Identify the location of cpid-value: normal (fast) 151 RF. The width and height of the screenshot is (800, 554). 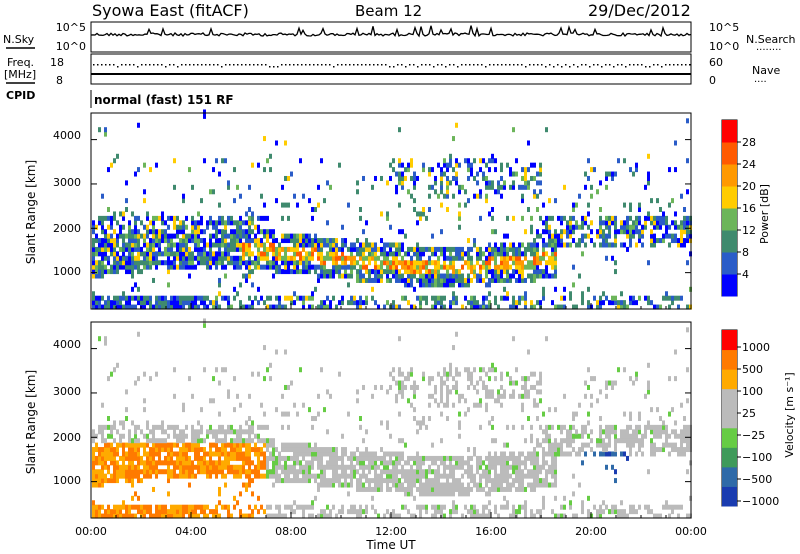
(164, 100).